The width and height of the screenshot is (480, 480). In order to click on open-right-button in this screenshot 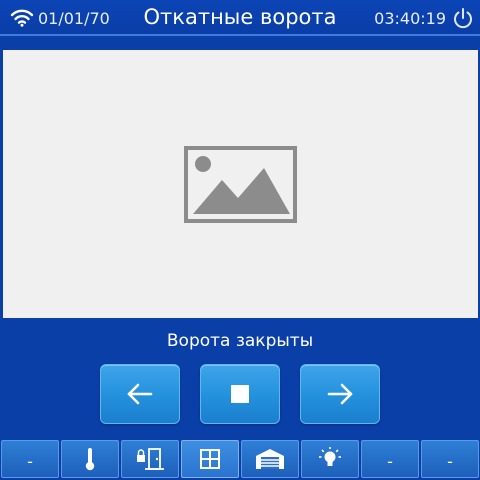, I will do `click(340, 394)`.